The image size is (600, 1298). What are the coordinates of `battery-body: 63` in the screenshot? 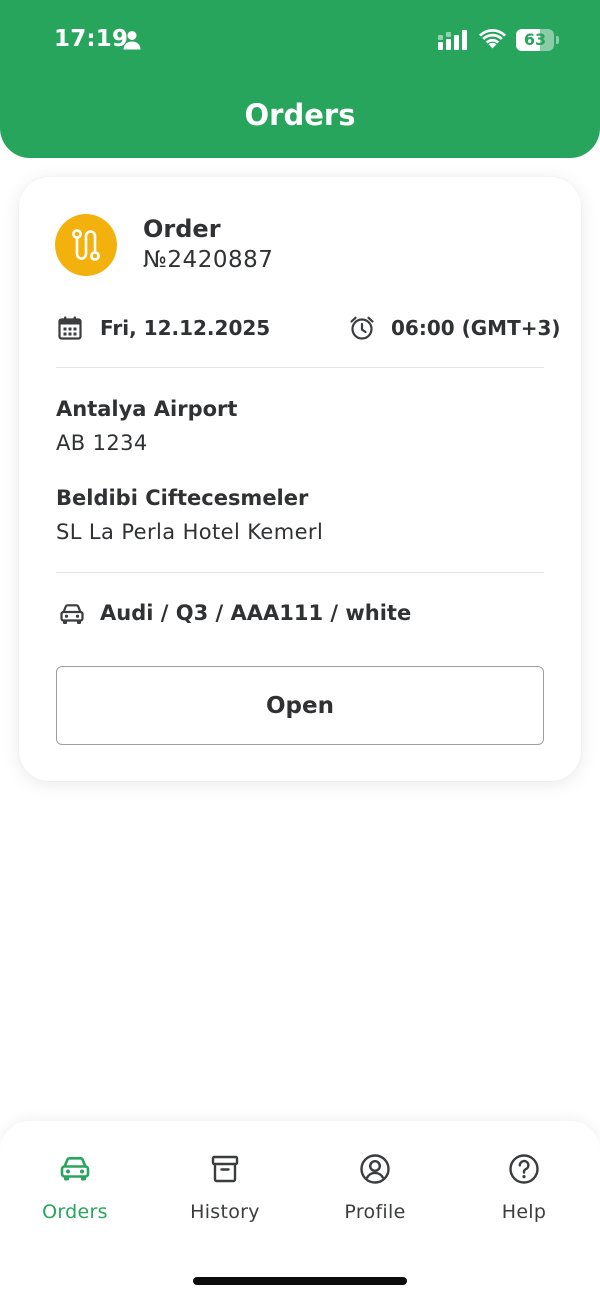 It's located at (535, 40).